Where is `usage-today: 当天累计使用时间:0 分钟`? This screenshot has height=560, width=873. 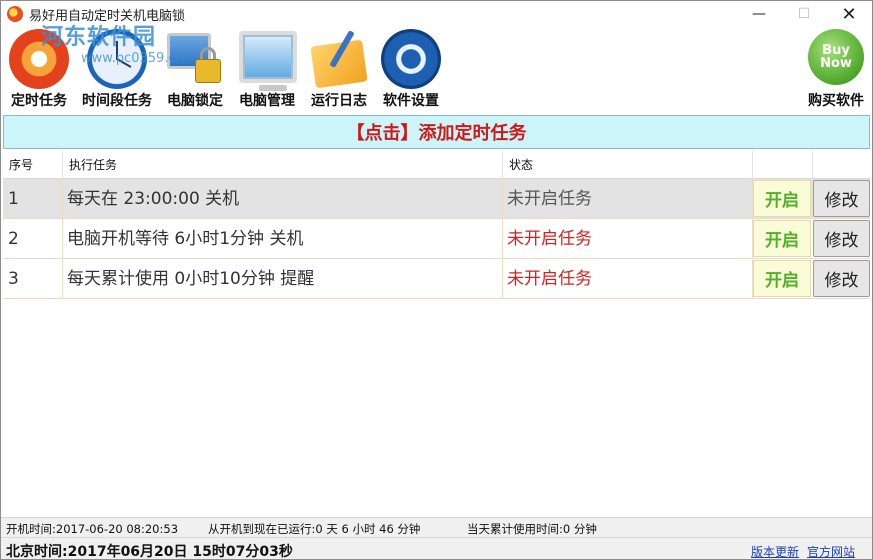
usage-today: 当天累计使用时间:0 分钟 is located at coordinates (532, 529).